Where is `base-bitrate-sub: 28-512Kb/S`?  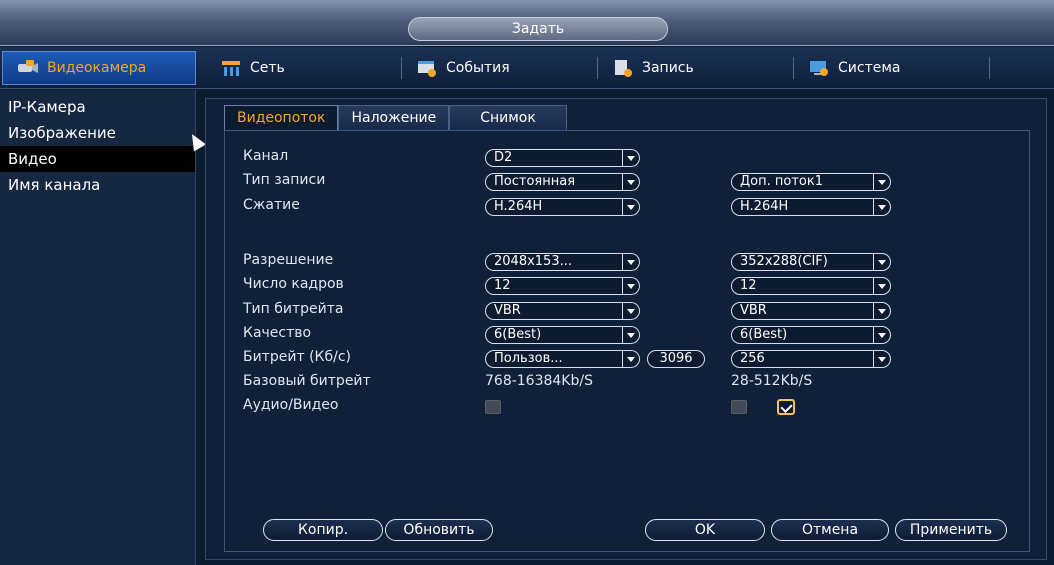
base-bitrate-sub: 28-512Kb/S is located at coordinates (772, 381).